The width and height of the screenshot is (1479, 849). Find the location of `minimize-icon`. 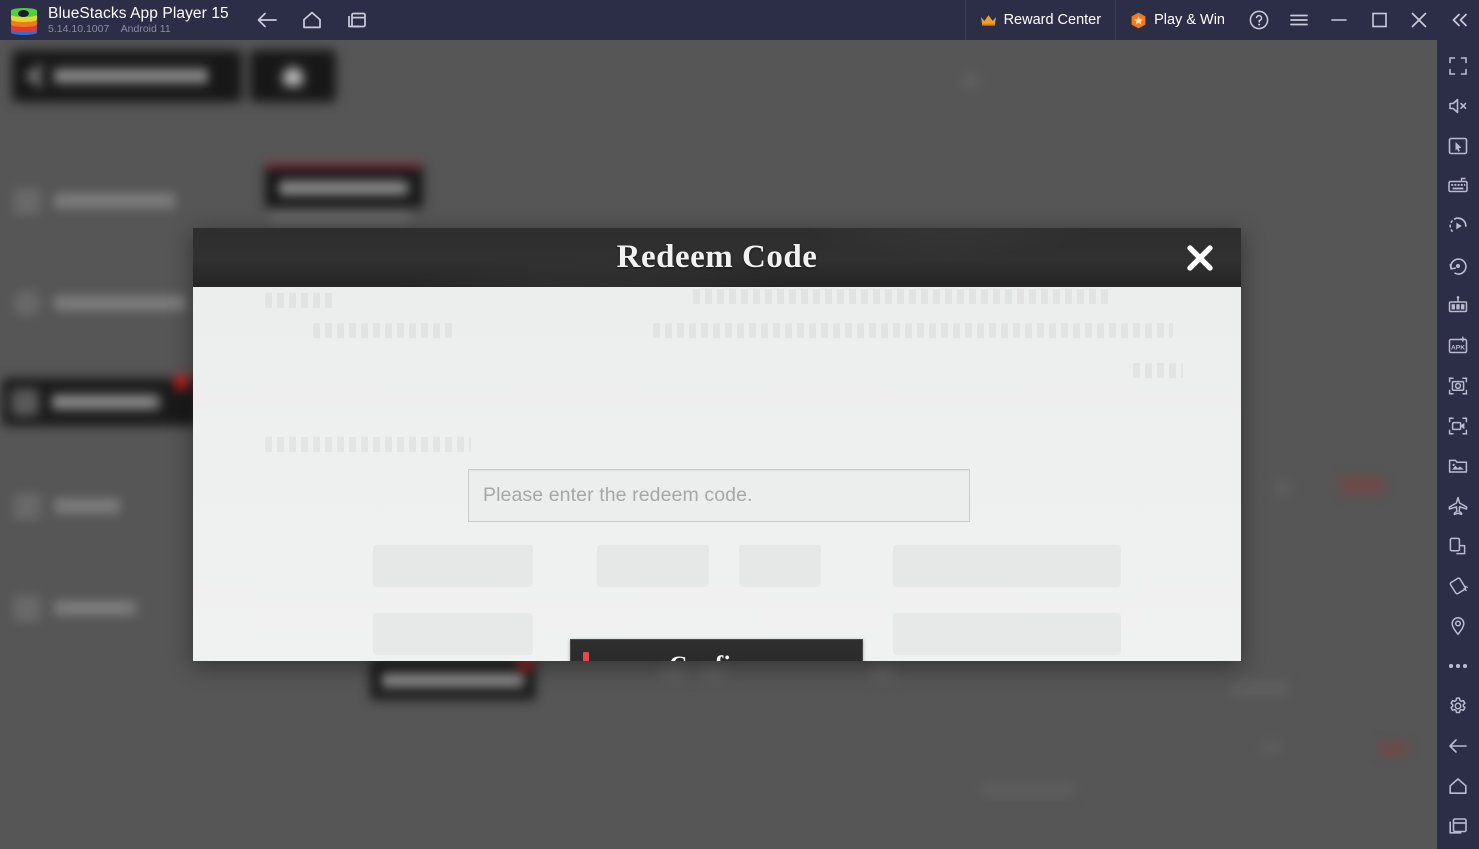

minimize-icon is located at coordinates (1339, 20).